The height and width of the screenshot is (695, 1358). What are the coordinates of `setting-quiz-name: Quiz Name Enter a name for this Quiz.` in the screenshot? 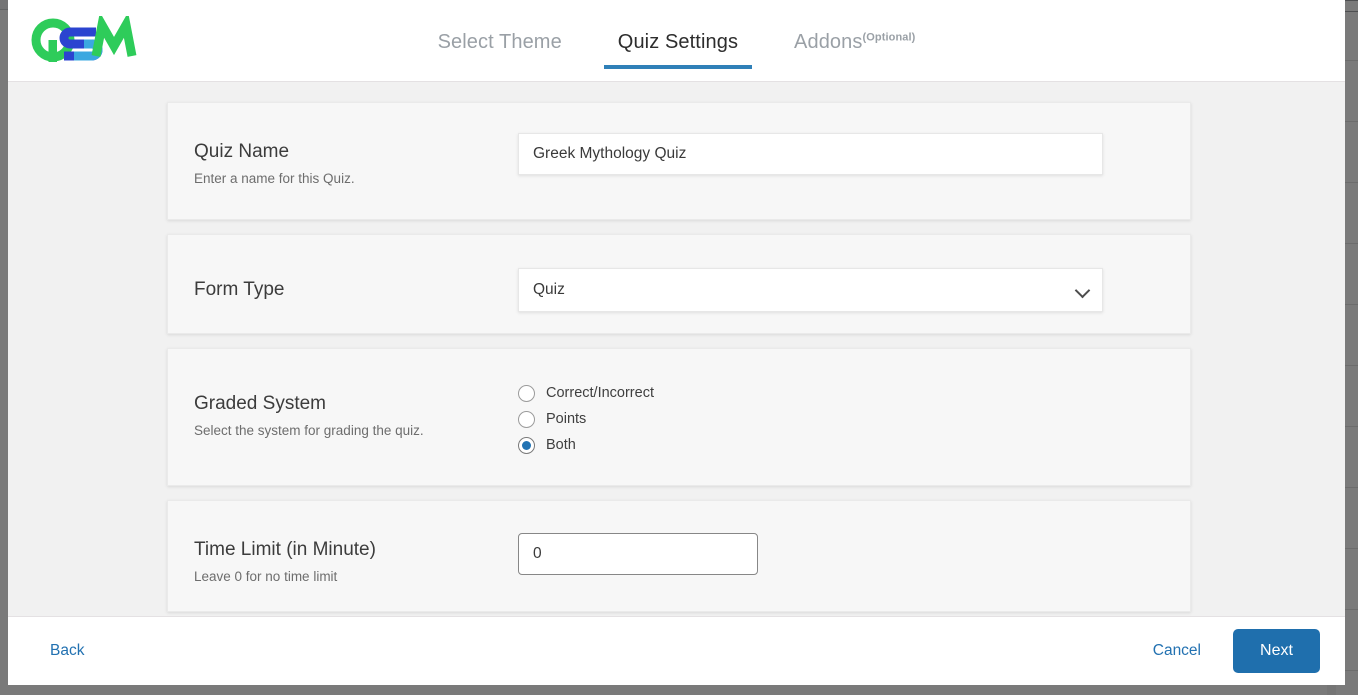 It's located at (679, 161).